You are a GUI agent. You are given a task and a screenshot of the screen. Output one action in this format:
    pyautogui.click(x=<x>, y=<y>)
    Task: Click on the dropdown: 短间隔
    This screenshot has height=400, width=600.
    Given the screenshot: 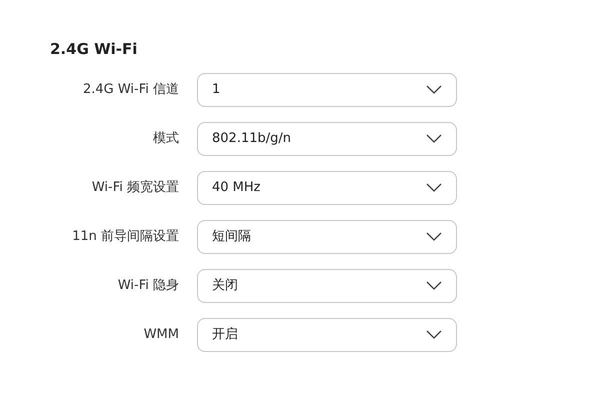 What is the action you would take?
    pyautogui.click(x=327, y=237)
    